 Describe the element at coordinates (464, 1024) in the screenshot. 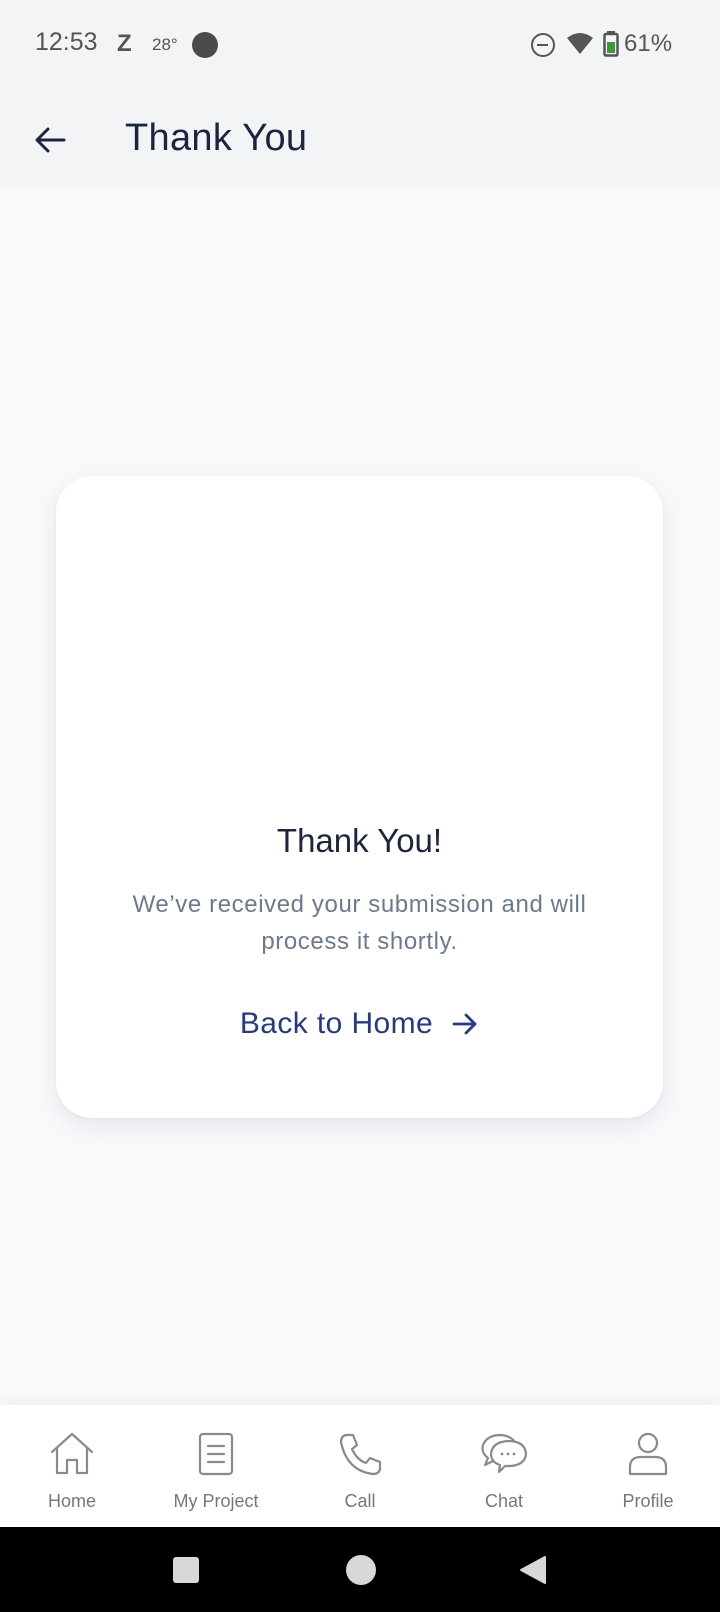

I see `arrow-right-icon` at that location.